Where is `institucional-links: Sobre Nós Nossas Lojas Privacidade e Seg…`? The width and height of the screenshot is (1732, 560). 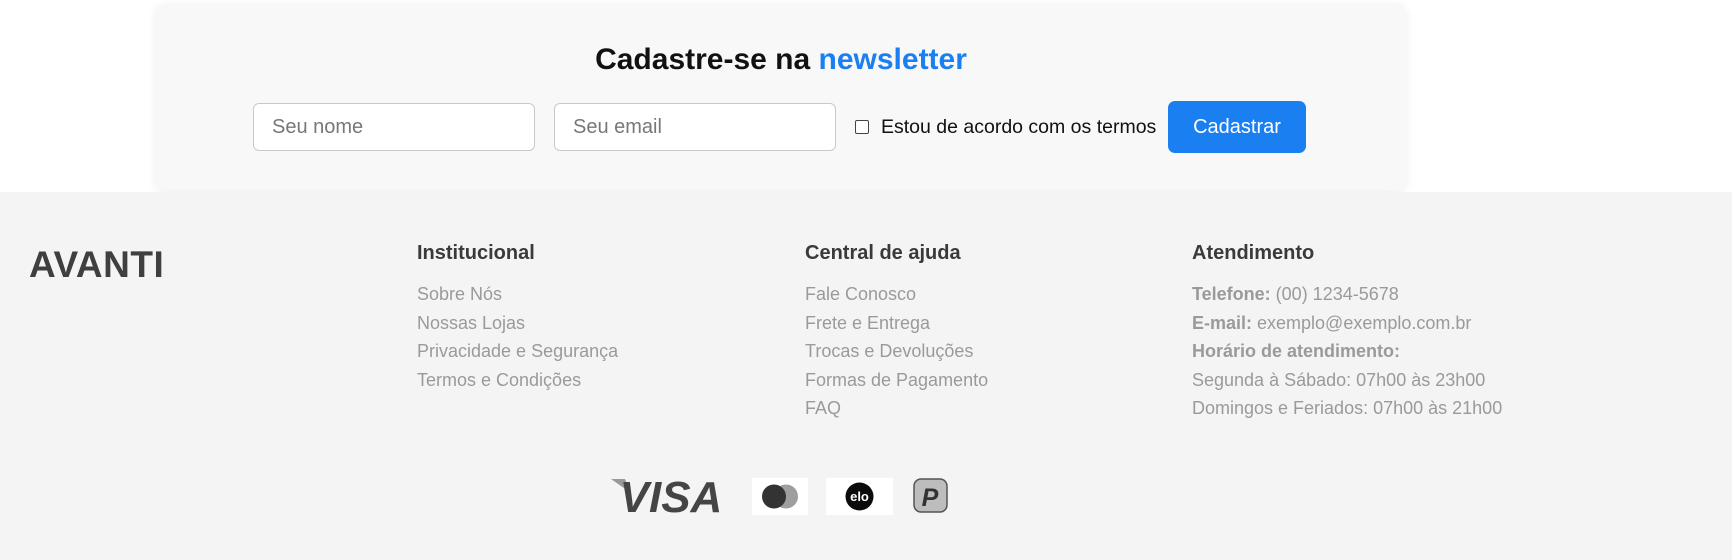
institucional-links: Sobre Nós Nossas Lojas Privacidade e Seg… is located at coordinates (517, 337).